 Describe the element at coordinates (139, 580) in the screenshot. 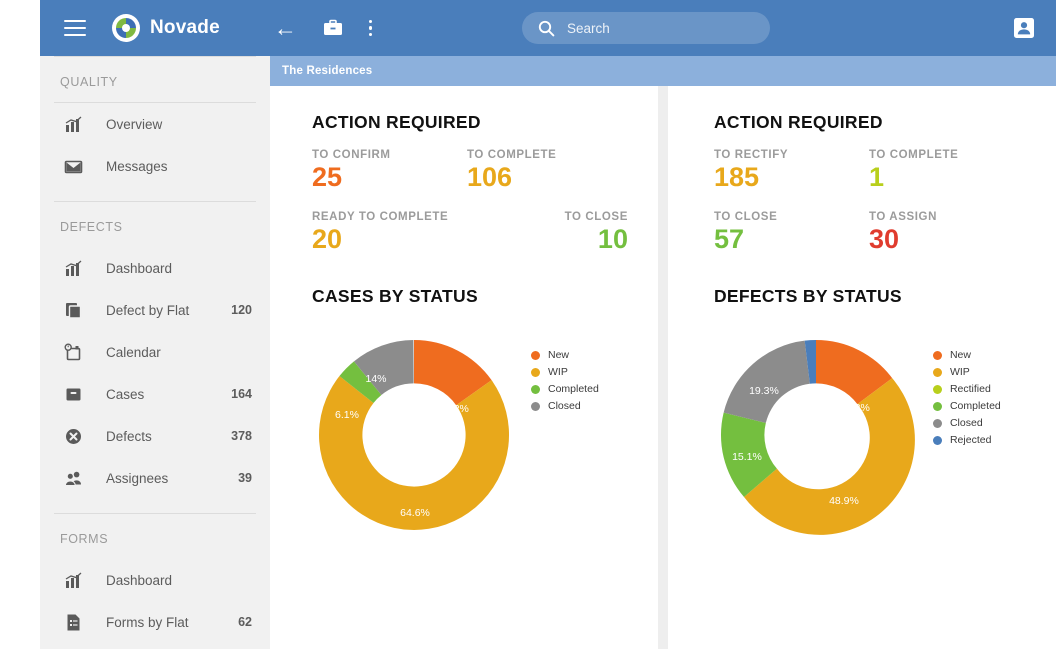

I see `sidebar-item-label: Dashboard` at that location.